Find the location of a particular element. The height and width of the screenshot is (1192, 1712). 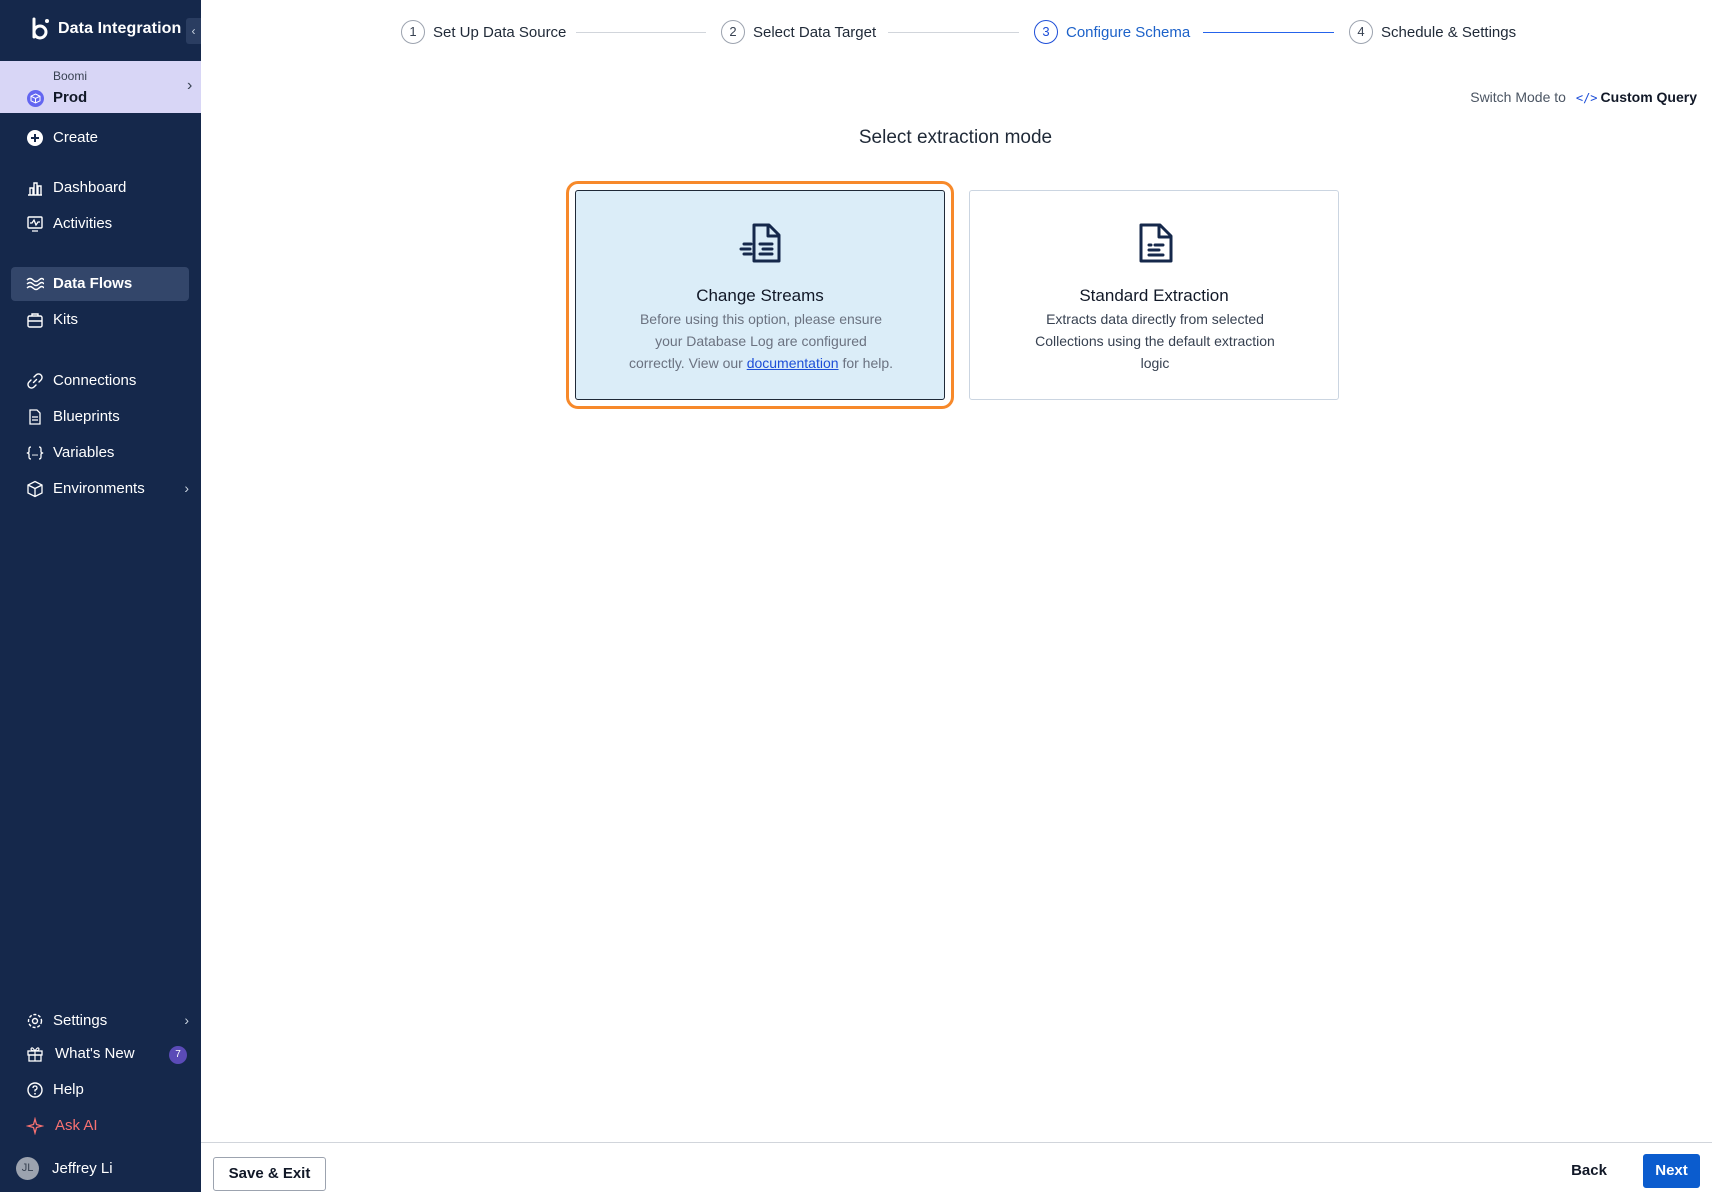

collapse-sidebar-button: ‹ is located at coordinates (193, 31).